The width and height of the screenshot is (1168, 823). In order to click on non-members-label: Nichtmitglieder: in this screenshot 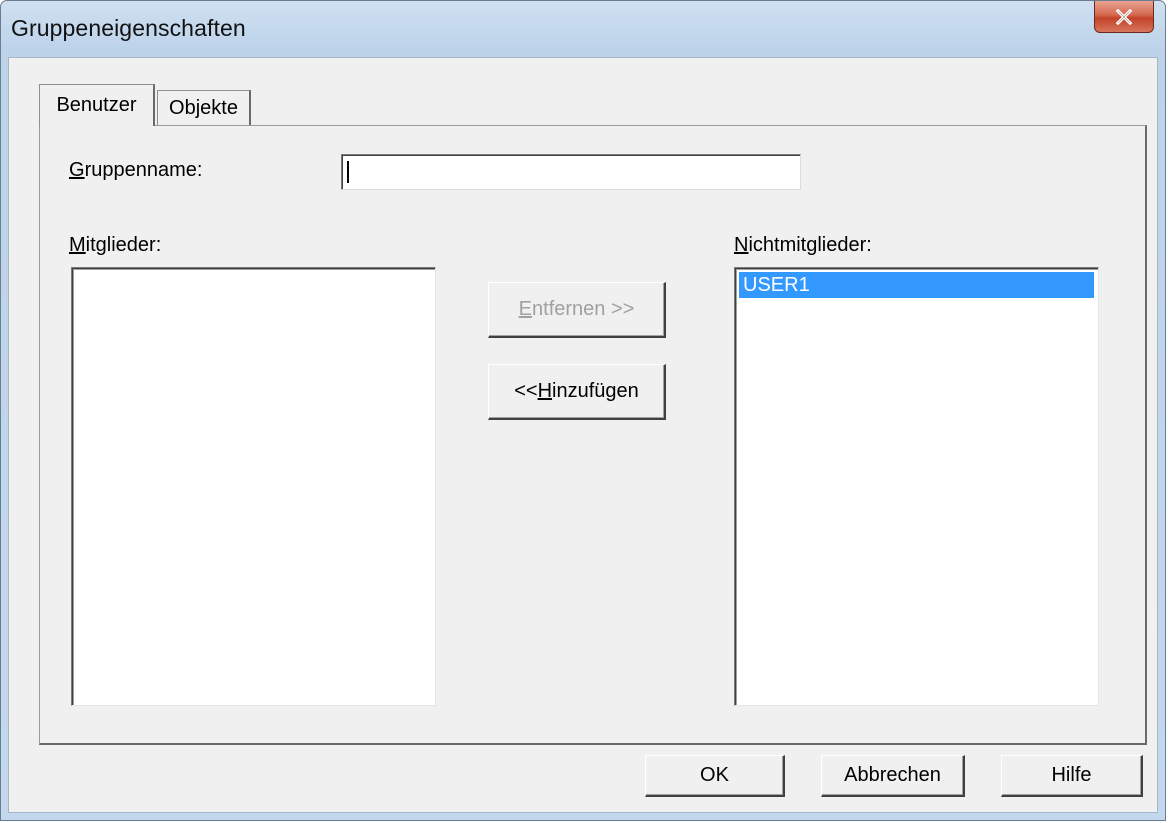, I will do `click(803, 245)`.